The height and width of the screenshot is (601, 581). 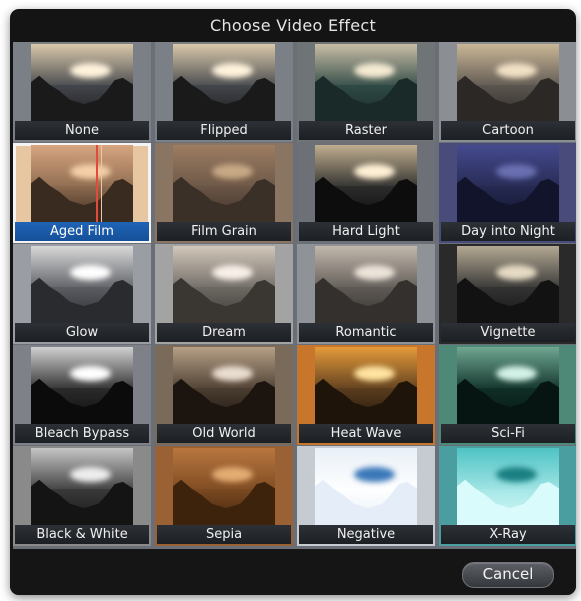 What do you see at coordinates (224, 231) in the screenshot?
I see `effect-label: Film Grain` at bounding box center [224, 231].